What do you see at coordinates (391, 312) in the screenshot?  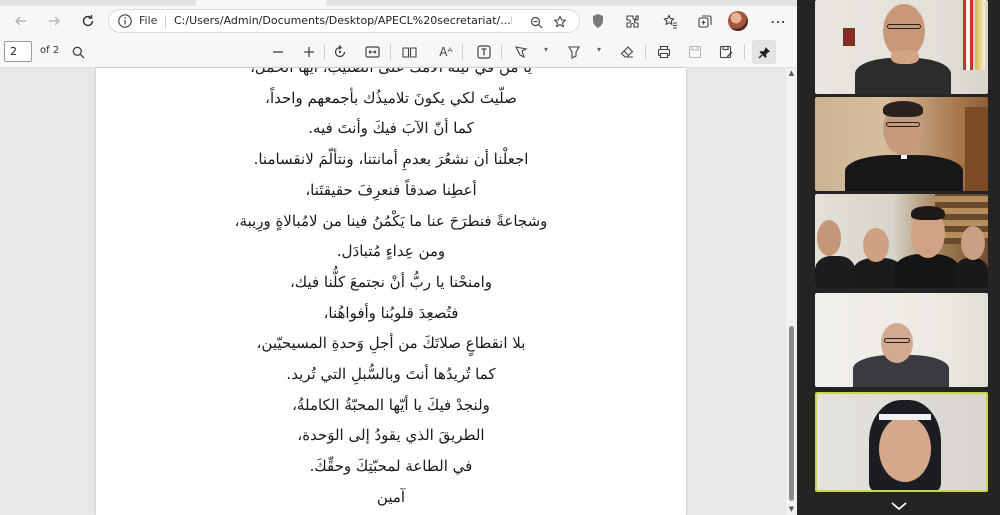 I see `prayer-line: فتُصعِدَ قلوبُنا وأفواهُنا،` at bounding box center [391, 312].